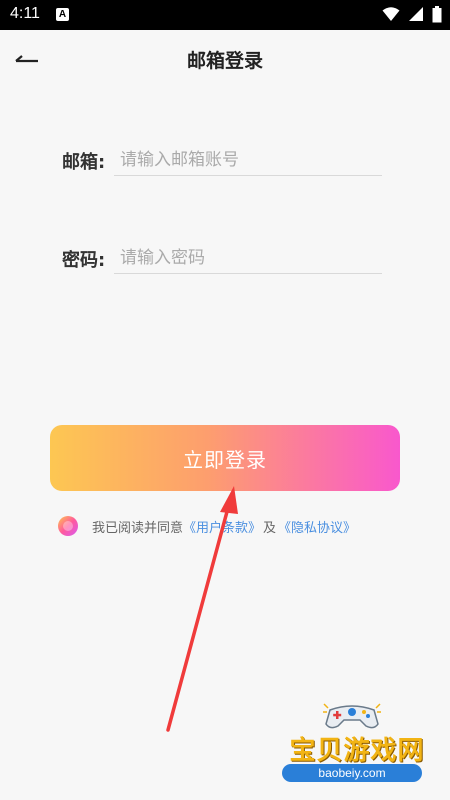 The height and width of the screenshot is (800, 450). Describe the element at coordinates (25, 13) in the screenshot. I see `status-time: 4:11` at that location.